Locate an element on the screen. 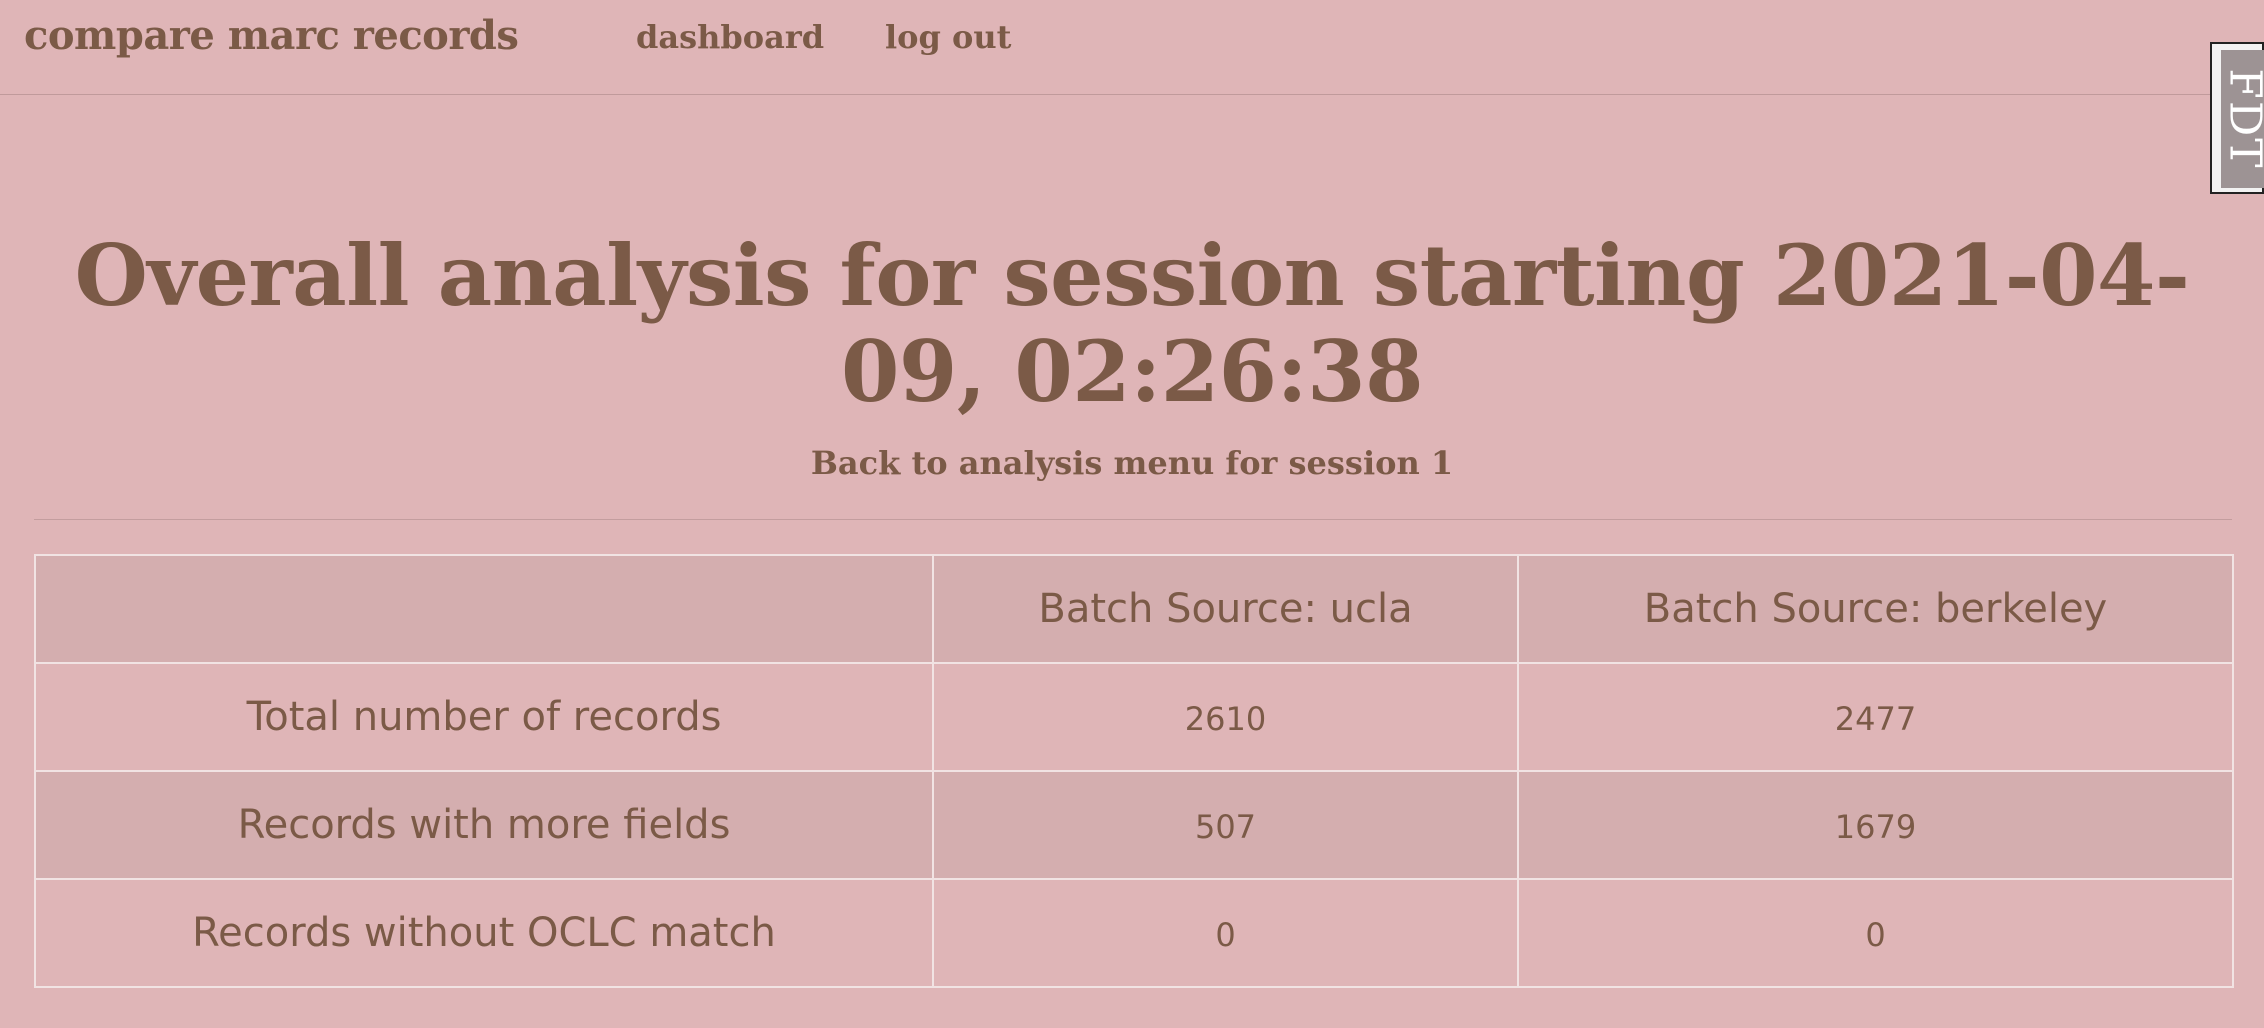 This screenshot has height=1028, width=2264. cell-without-oclc-berkeley: 0 is located at coordinates (1875, 933).